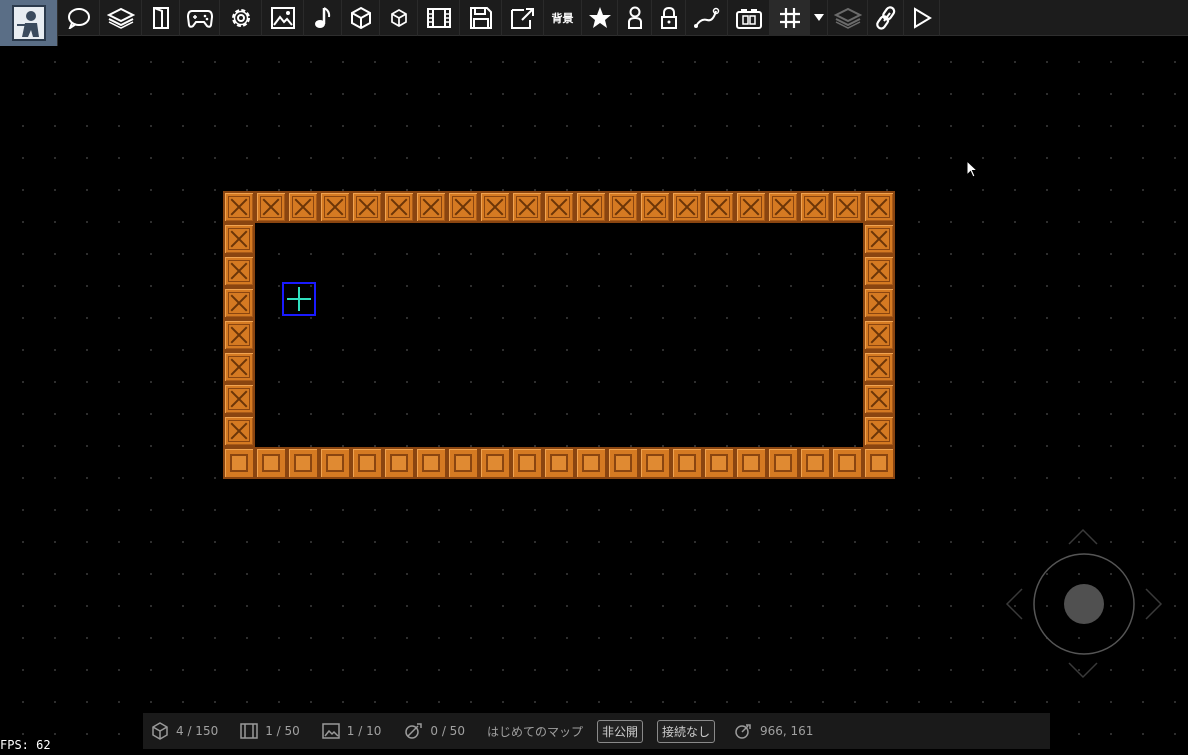  Describe the element at coordinates (790, 18) in the screenshot. I see `grid-icon` at that location.